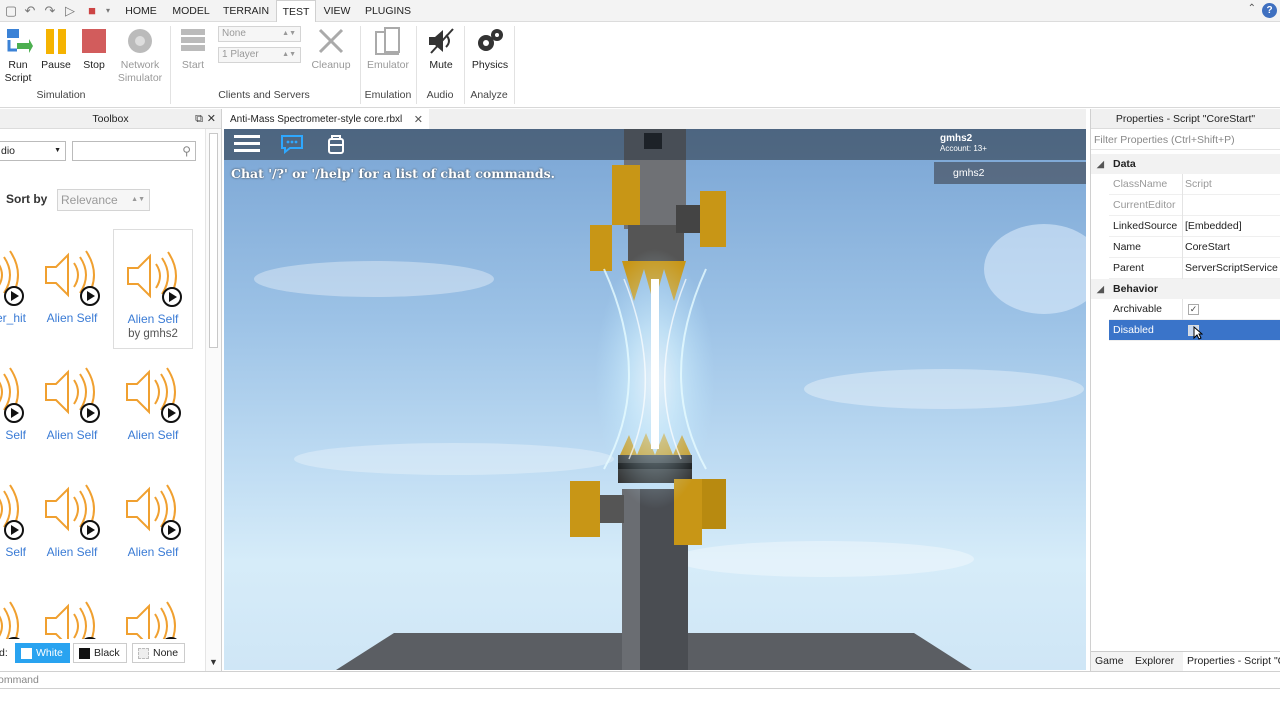  Describe the element at coordinates (50, 11) in the screenshot. I see `redo-icon: ↷` at that location.